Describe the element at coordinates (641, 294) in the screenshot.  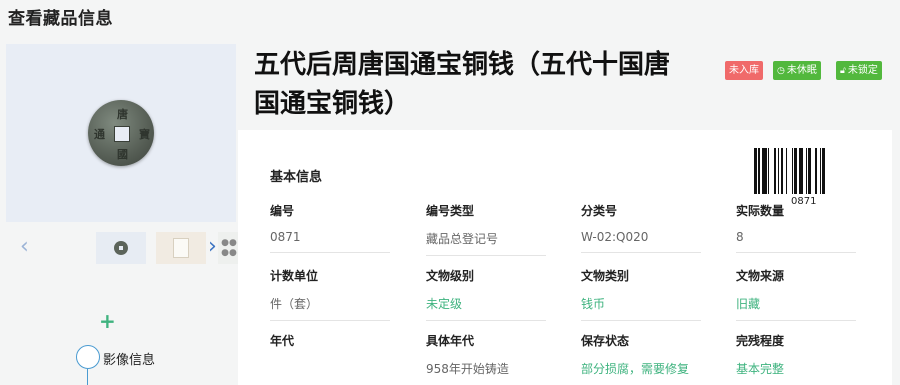
I see `field-relic-category: 文物类别 钱币` at that location.